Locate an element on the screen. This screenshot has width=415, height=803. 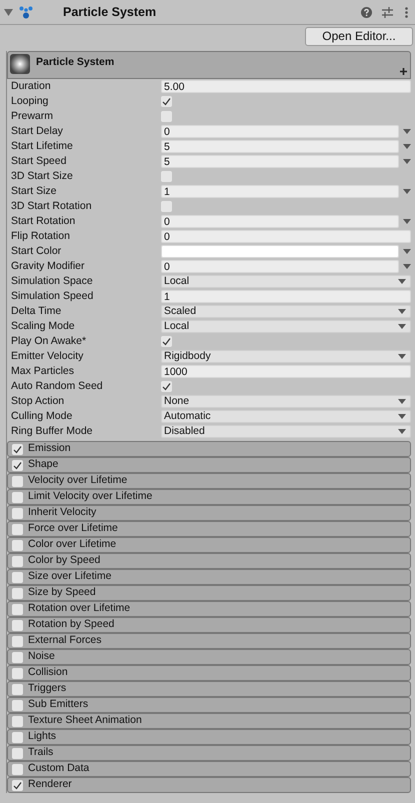
input-field: 5.00 is located at coordinates (286, 86).